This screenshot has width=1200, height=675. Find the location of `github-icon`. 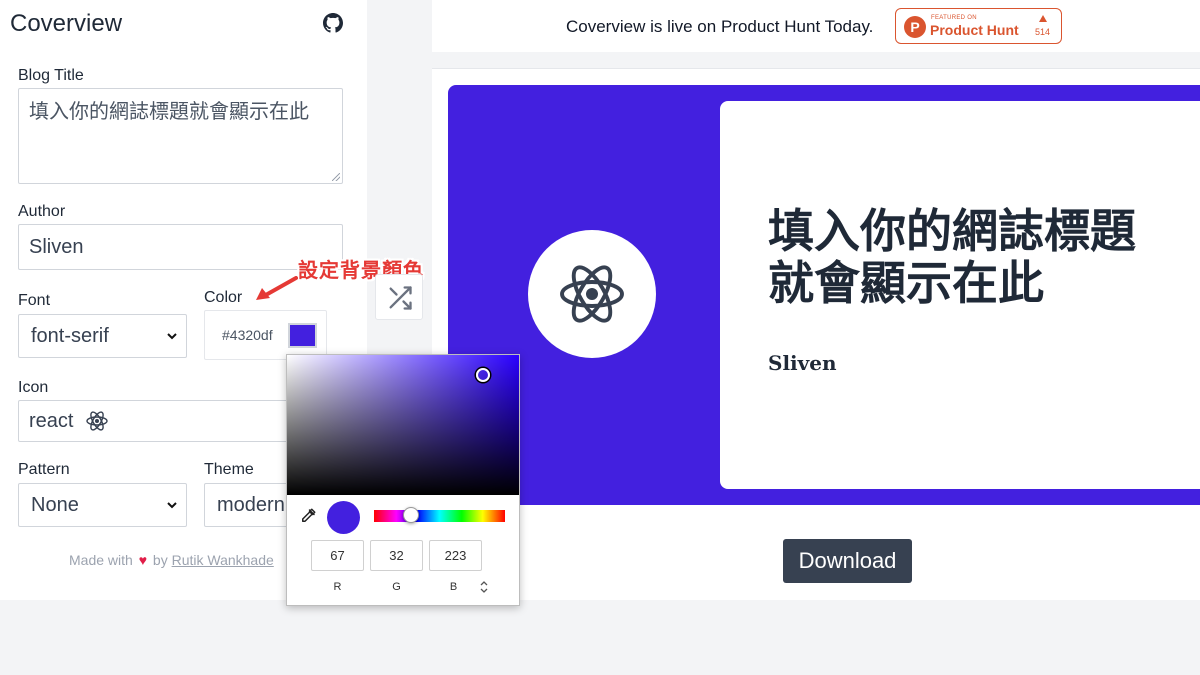

github-icon is located at coordinates (333, 23).